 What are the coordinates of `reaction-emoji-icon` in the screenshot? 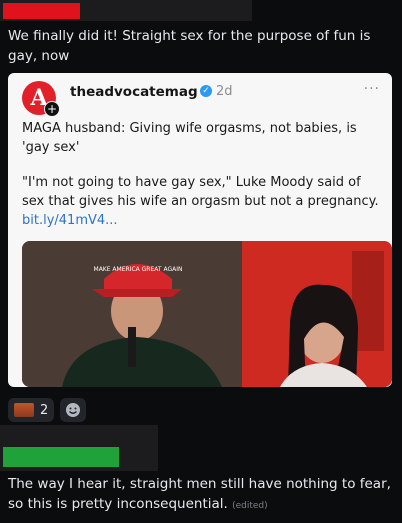 It's located at (24, 410).